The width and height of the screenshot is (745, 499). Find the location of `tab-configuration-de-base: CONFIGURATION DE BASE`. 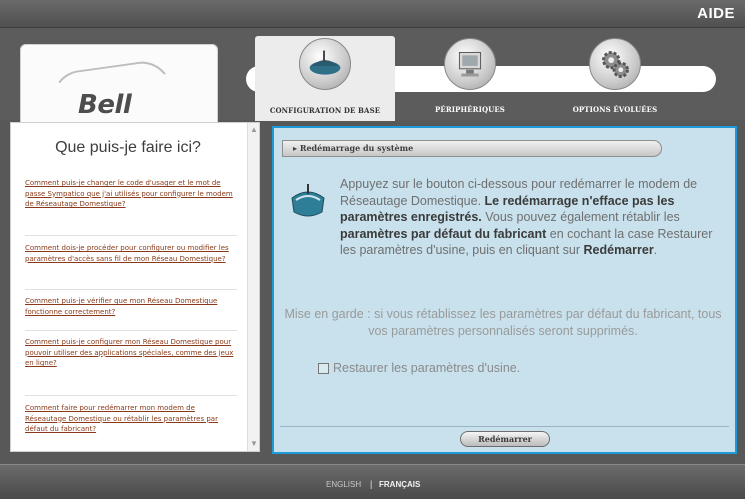

tab-configuration-de-base: CONFIGURATION DE BASE is located at coordinates (325, 78).